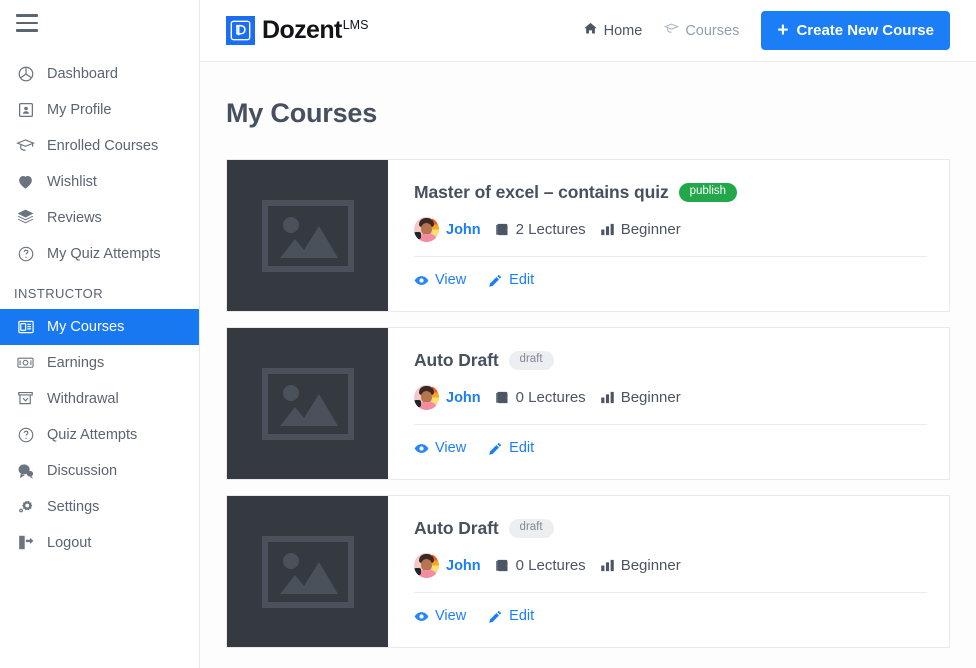  Describe the element at coordinates (25, 145) in the screenshot. I see `graduation-cap-icon` at that location.